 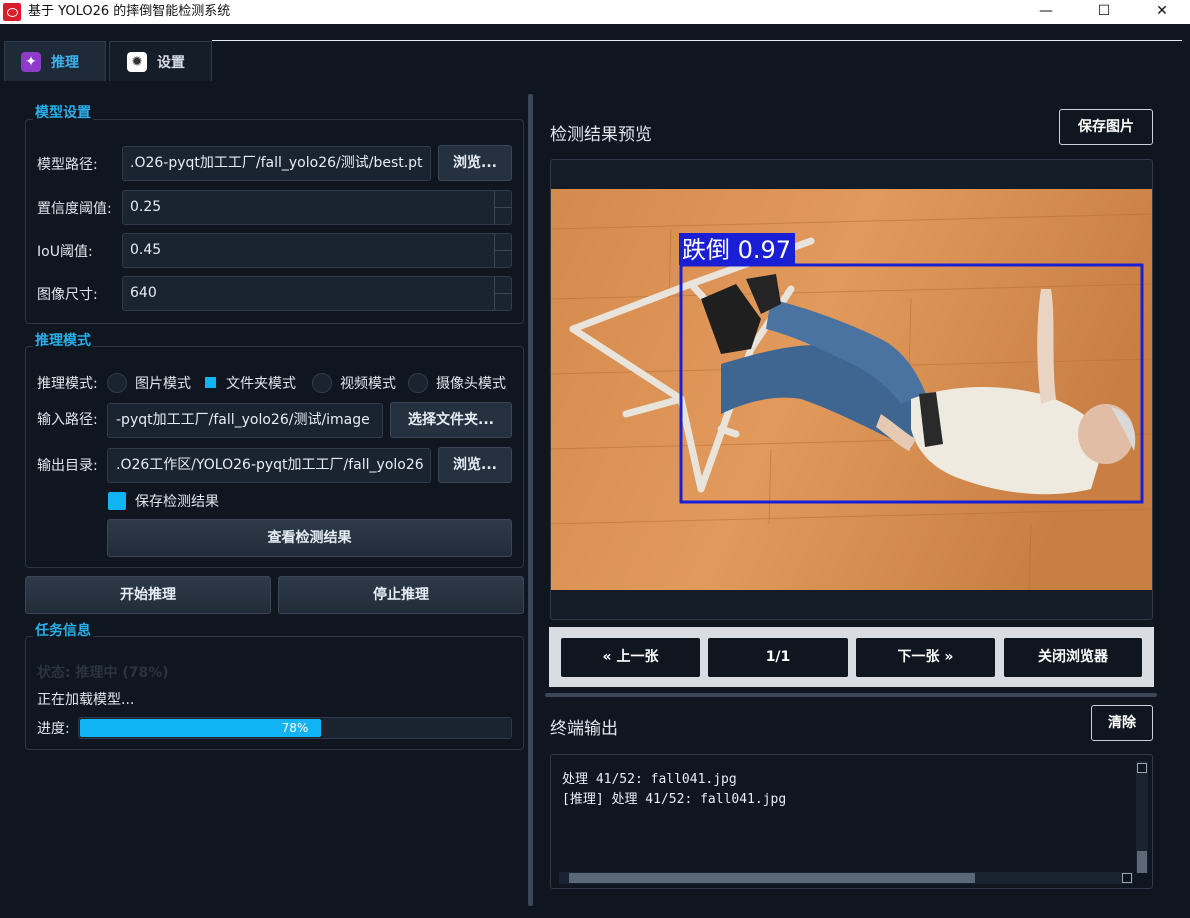 I want to click on next-image-button: 下一张 », so click(x=925, y=657).